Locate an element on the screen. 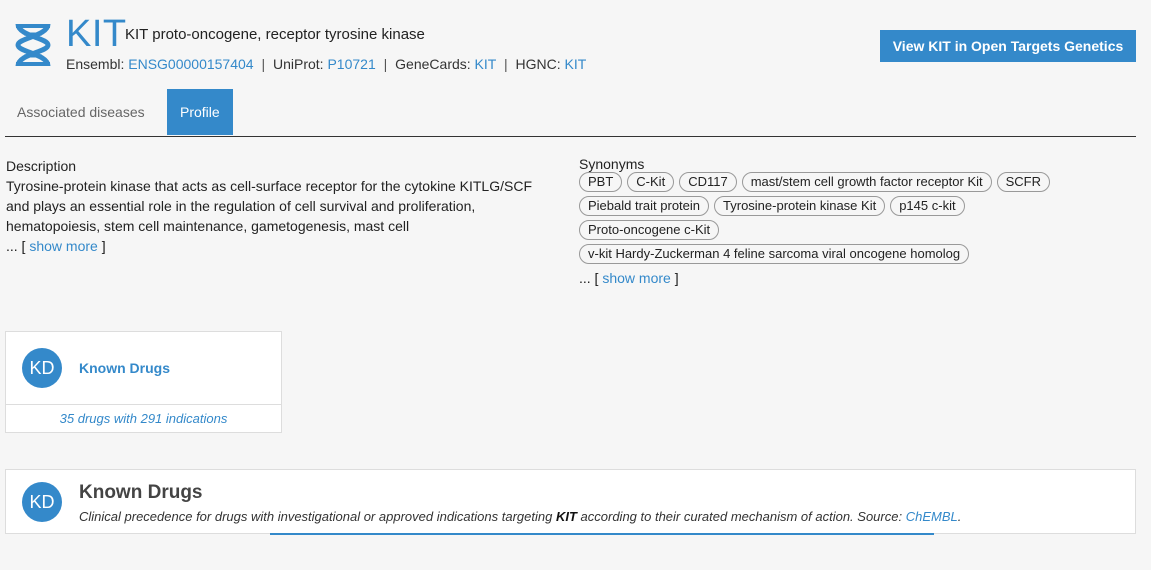  description-label: Description is located at coordinates (41, 166).